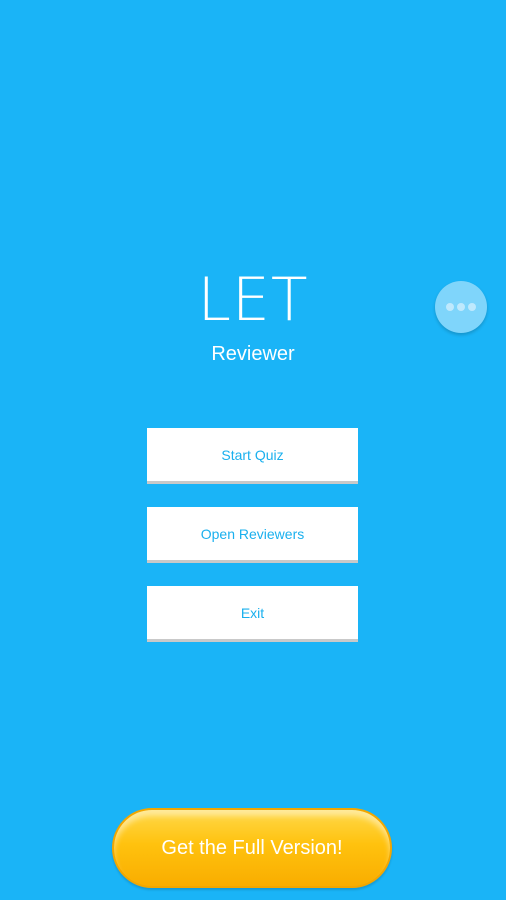 Image resolution: width=506 pixels, height=900 pixels. I want to click on app-title: LET, so click(253, 300).